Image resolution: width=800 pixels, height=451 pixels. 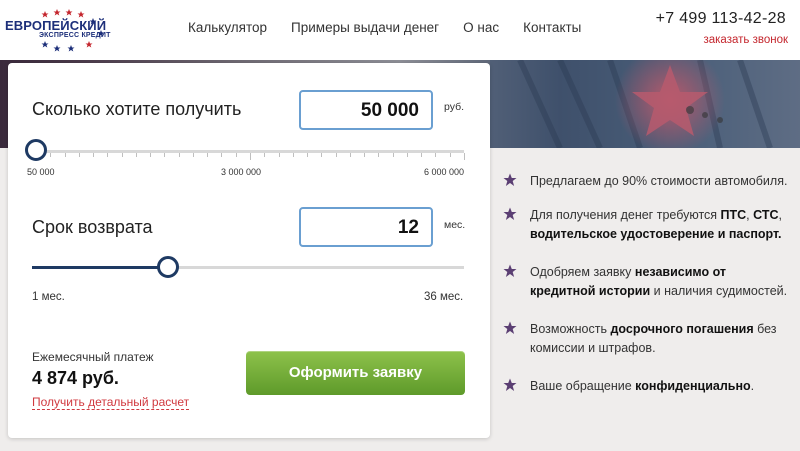 I want to click on term-label: Срок возврата, so click(x=92, y=227).